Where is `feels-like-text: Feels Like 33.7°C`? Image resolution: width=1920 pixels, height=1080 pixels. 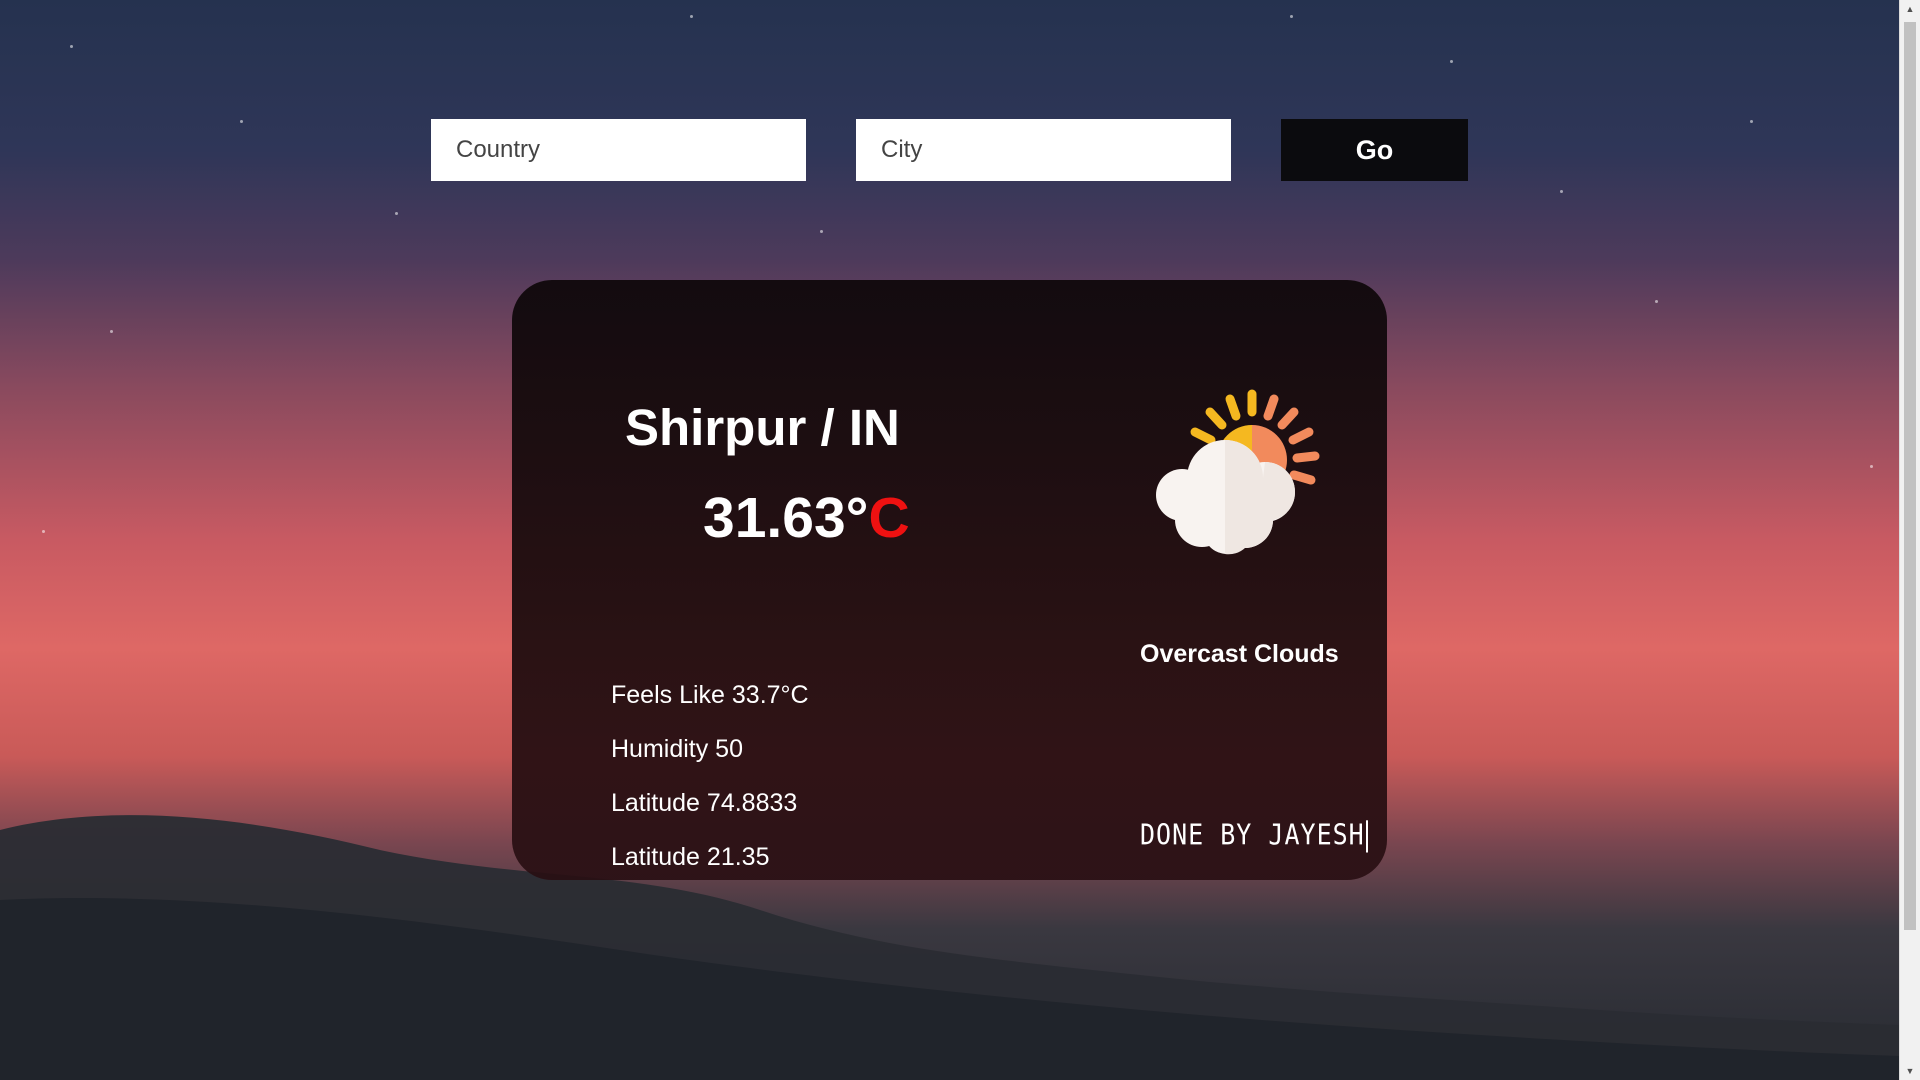 feels-like-text: Feels Like 33.7°C is located at coordinates (710, 695).